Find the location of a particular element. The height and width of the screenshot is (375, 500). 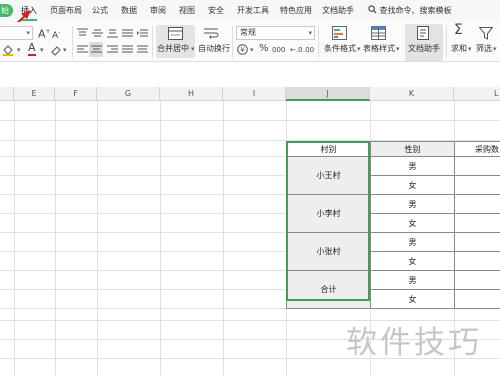

distributed-icon is located at coordinates (142, 50).